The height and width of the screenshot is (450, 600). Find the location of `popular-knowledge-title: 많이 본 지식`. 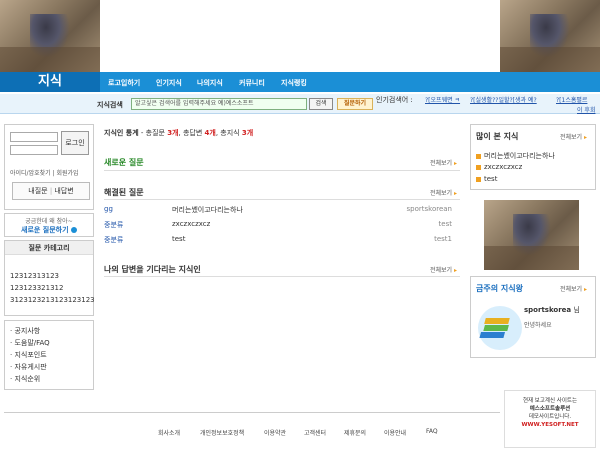

popular-knowledge-title: 많이 본 지식 is located at coordinates (497, 136).